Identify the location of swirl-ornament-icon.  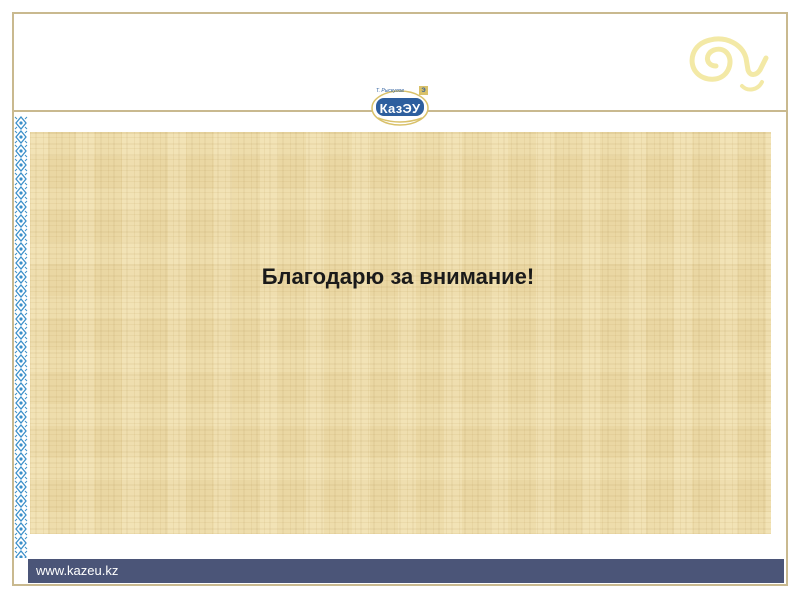
(729, 64).